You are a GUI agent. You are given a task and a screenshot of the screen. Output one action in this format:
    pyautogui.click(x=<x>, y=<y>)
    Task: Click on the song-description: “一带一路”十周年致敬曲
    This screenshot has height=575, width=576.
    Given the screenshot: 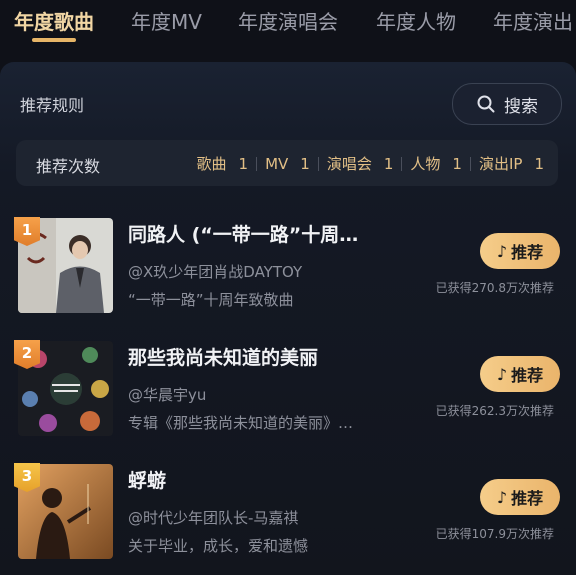 What is the action you would take?
    pyautogui.click(x=211, y=300)
    